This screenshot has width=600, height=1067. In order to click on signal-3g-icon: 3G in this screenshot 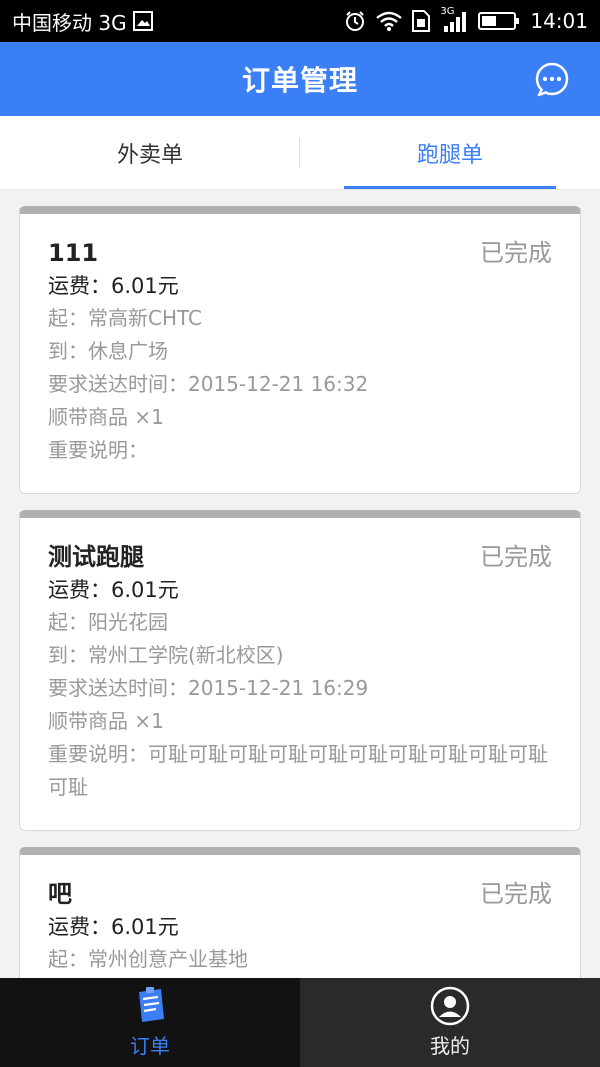, I will do `click(454, 19)`.